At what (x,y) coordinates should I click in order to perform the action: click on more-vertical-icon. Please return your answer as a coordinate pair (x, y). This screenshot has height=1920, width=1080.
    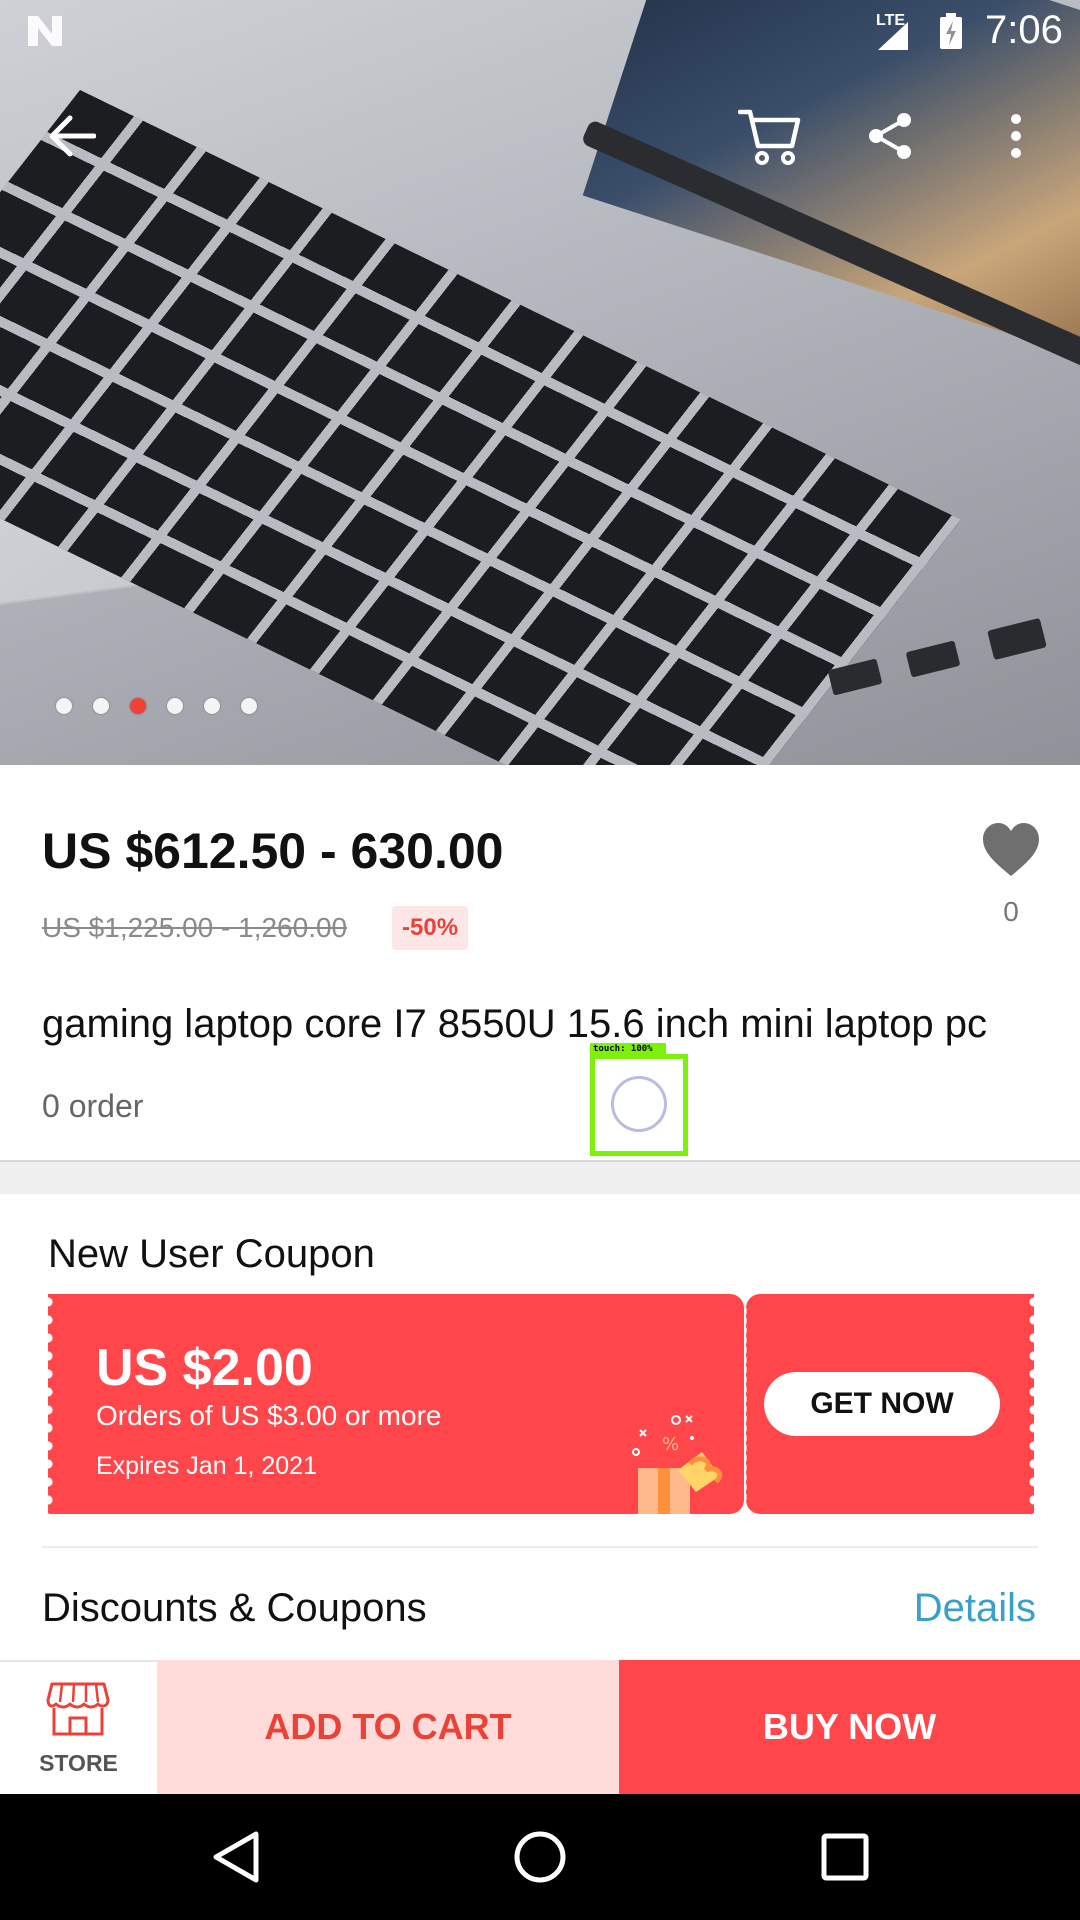
    Looking at the image, I should click on (1016, 136).